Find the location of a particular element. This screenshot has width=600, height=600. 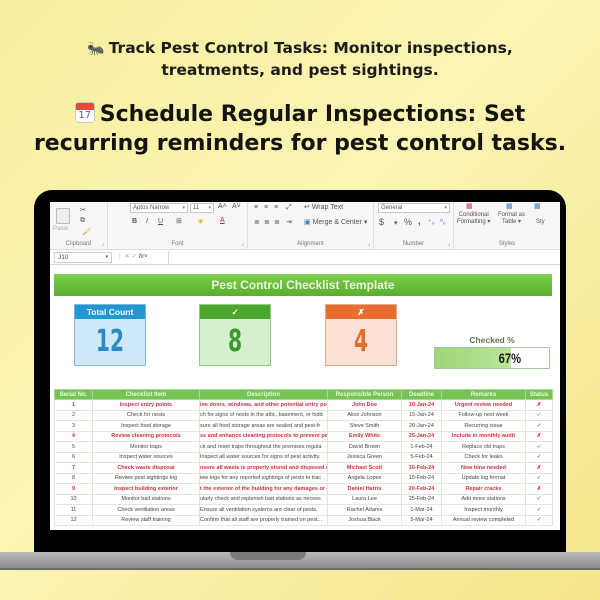

serial-cell: 10 is located at coordinates (73, 499).